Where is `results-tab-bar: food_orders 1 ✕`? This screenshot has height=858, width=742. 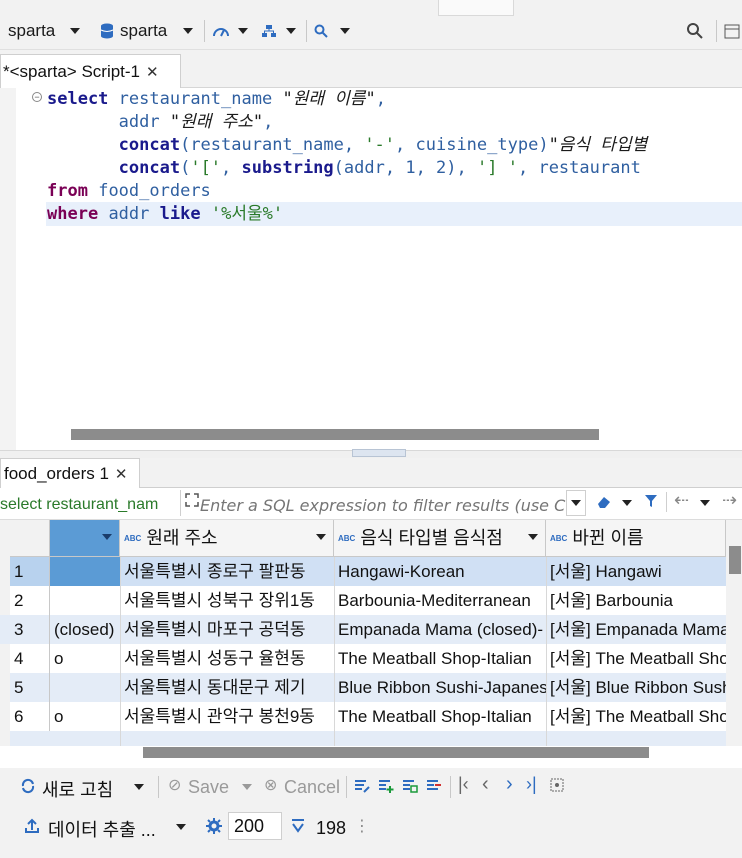 results-tab-bar: food_orders 1 ✕ is located at coordinates (371, 473).